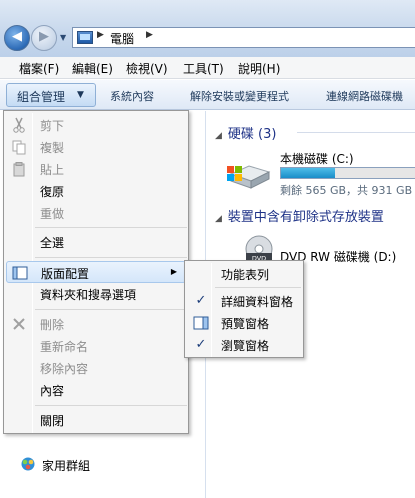  I want to click on address-bar-area: ◀ ▶ ▼ ▶ 電腦 ▶, so click(207, 28).